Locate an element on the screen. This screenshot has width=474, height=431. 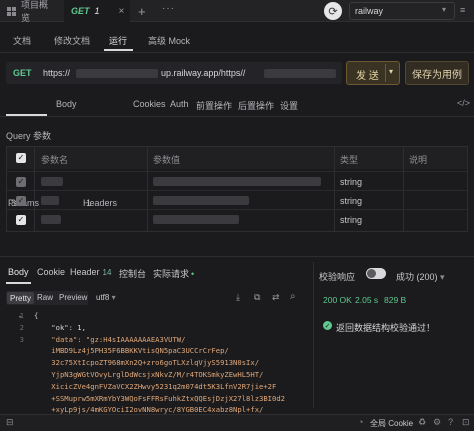
cookie-icon: ◔ is located at coordinates (361, 422).